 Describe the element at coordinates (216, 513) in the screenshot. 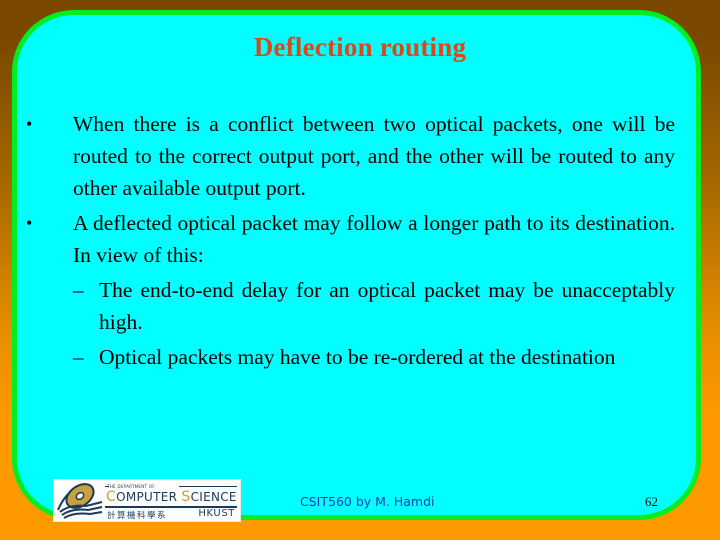

I see `logo-university: HKUST` at that location.